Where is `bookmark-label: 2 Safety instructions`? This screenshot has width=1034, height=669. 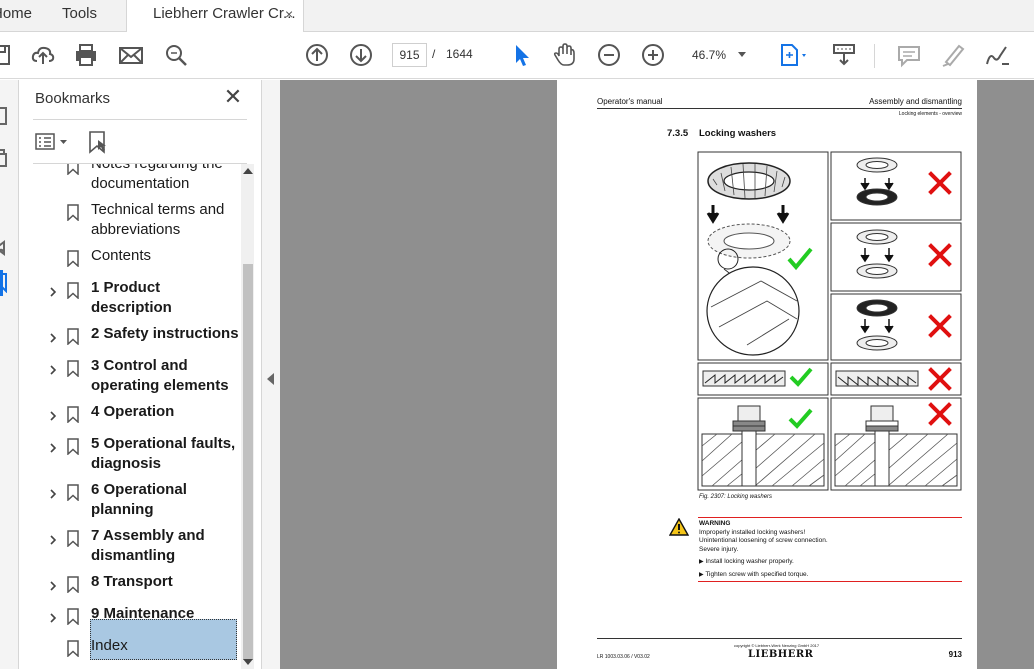
bookmark-label: 2 Safety instructions is located at coordinates (165, 334).